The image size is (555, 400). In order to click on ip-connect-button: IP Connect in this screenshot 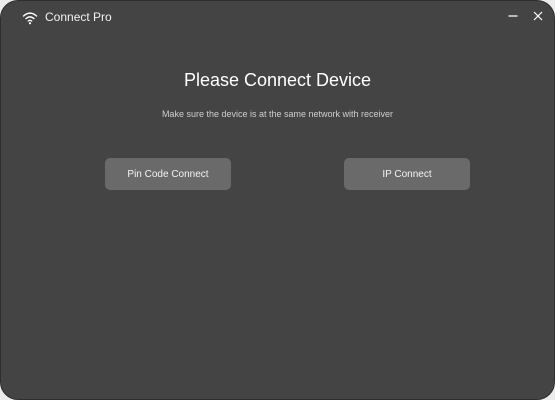, I will do `click(407, 174)`.